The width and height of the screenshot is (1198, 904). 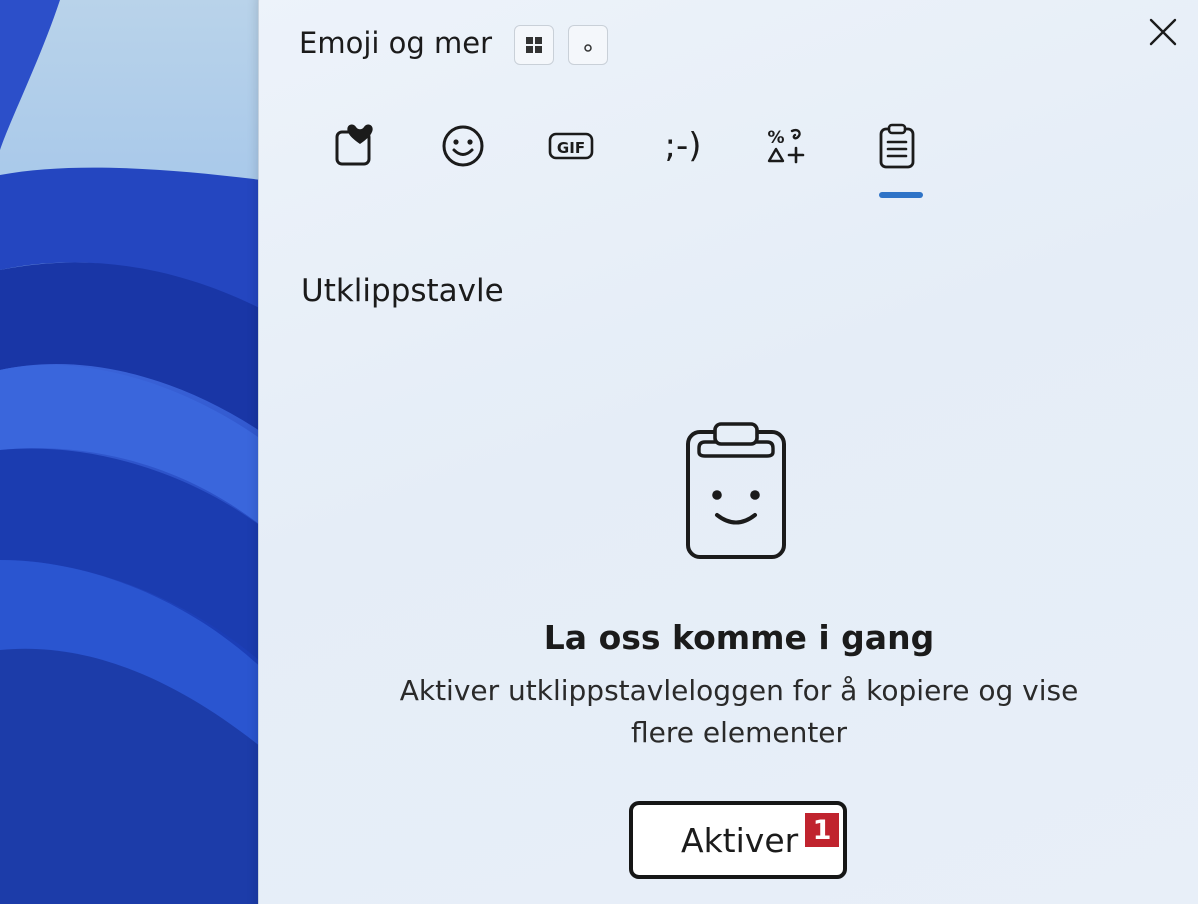 What do you see at coordinates (822, 830) in the screenshot?
I see `step-marker-badge: 1` at bounding box center [822, 830].